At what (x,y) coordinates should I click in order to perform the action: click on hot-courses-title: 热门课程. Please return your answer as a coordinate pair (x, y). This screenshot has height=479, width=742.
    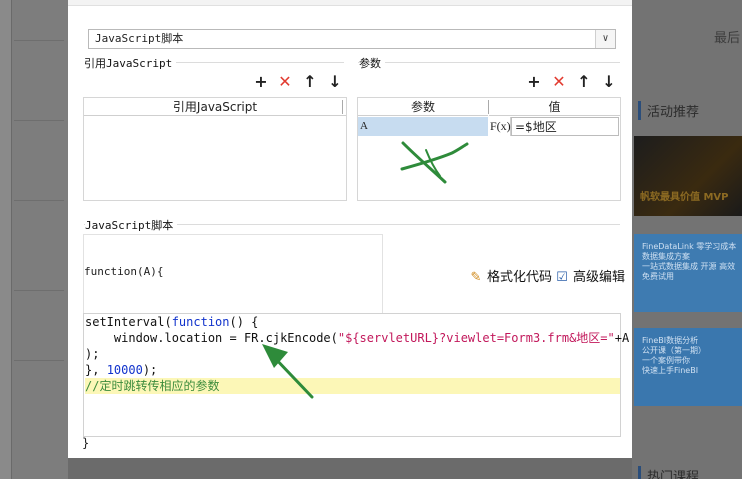
    Looking at the image, I should click on (668, 472).